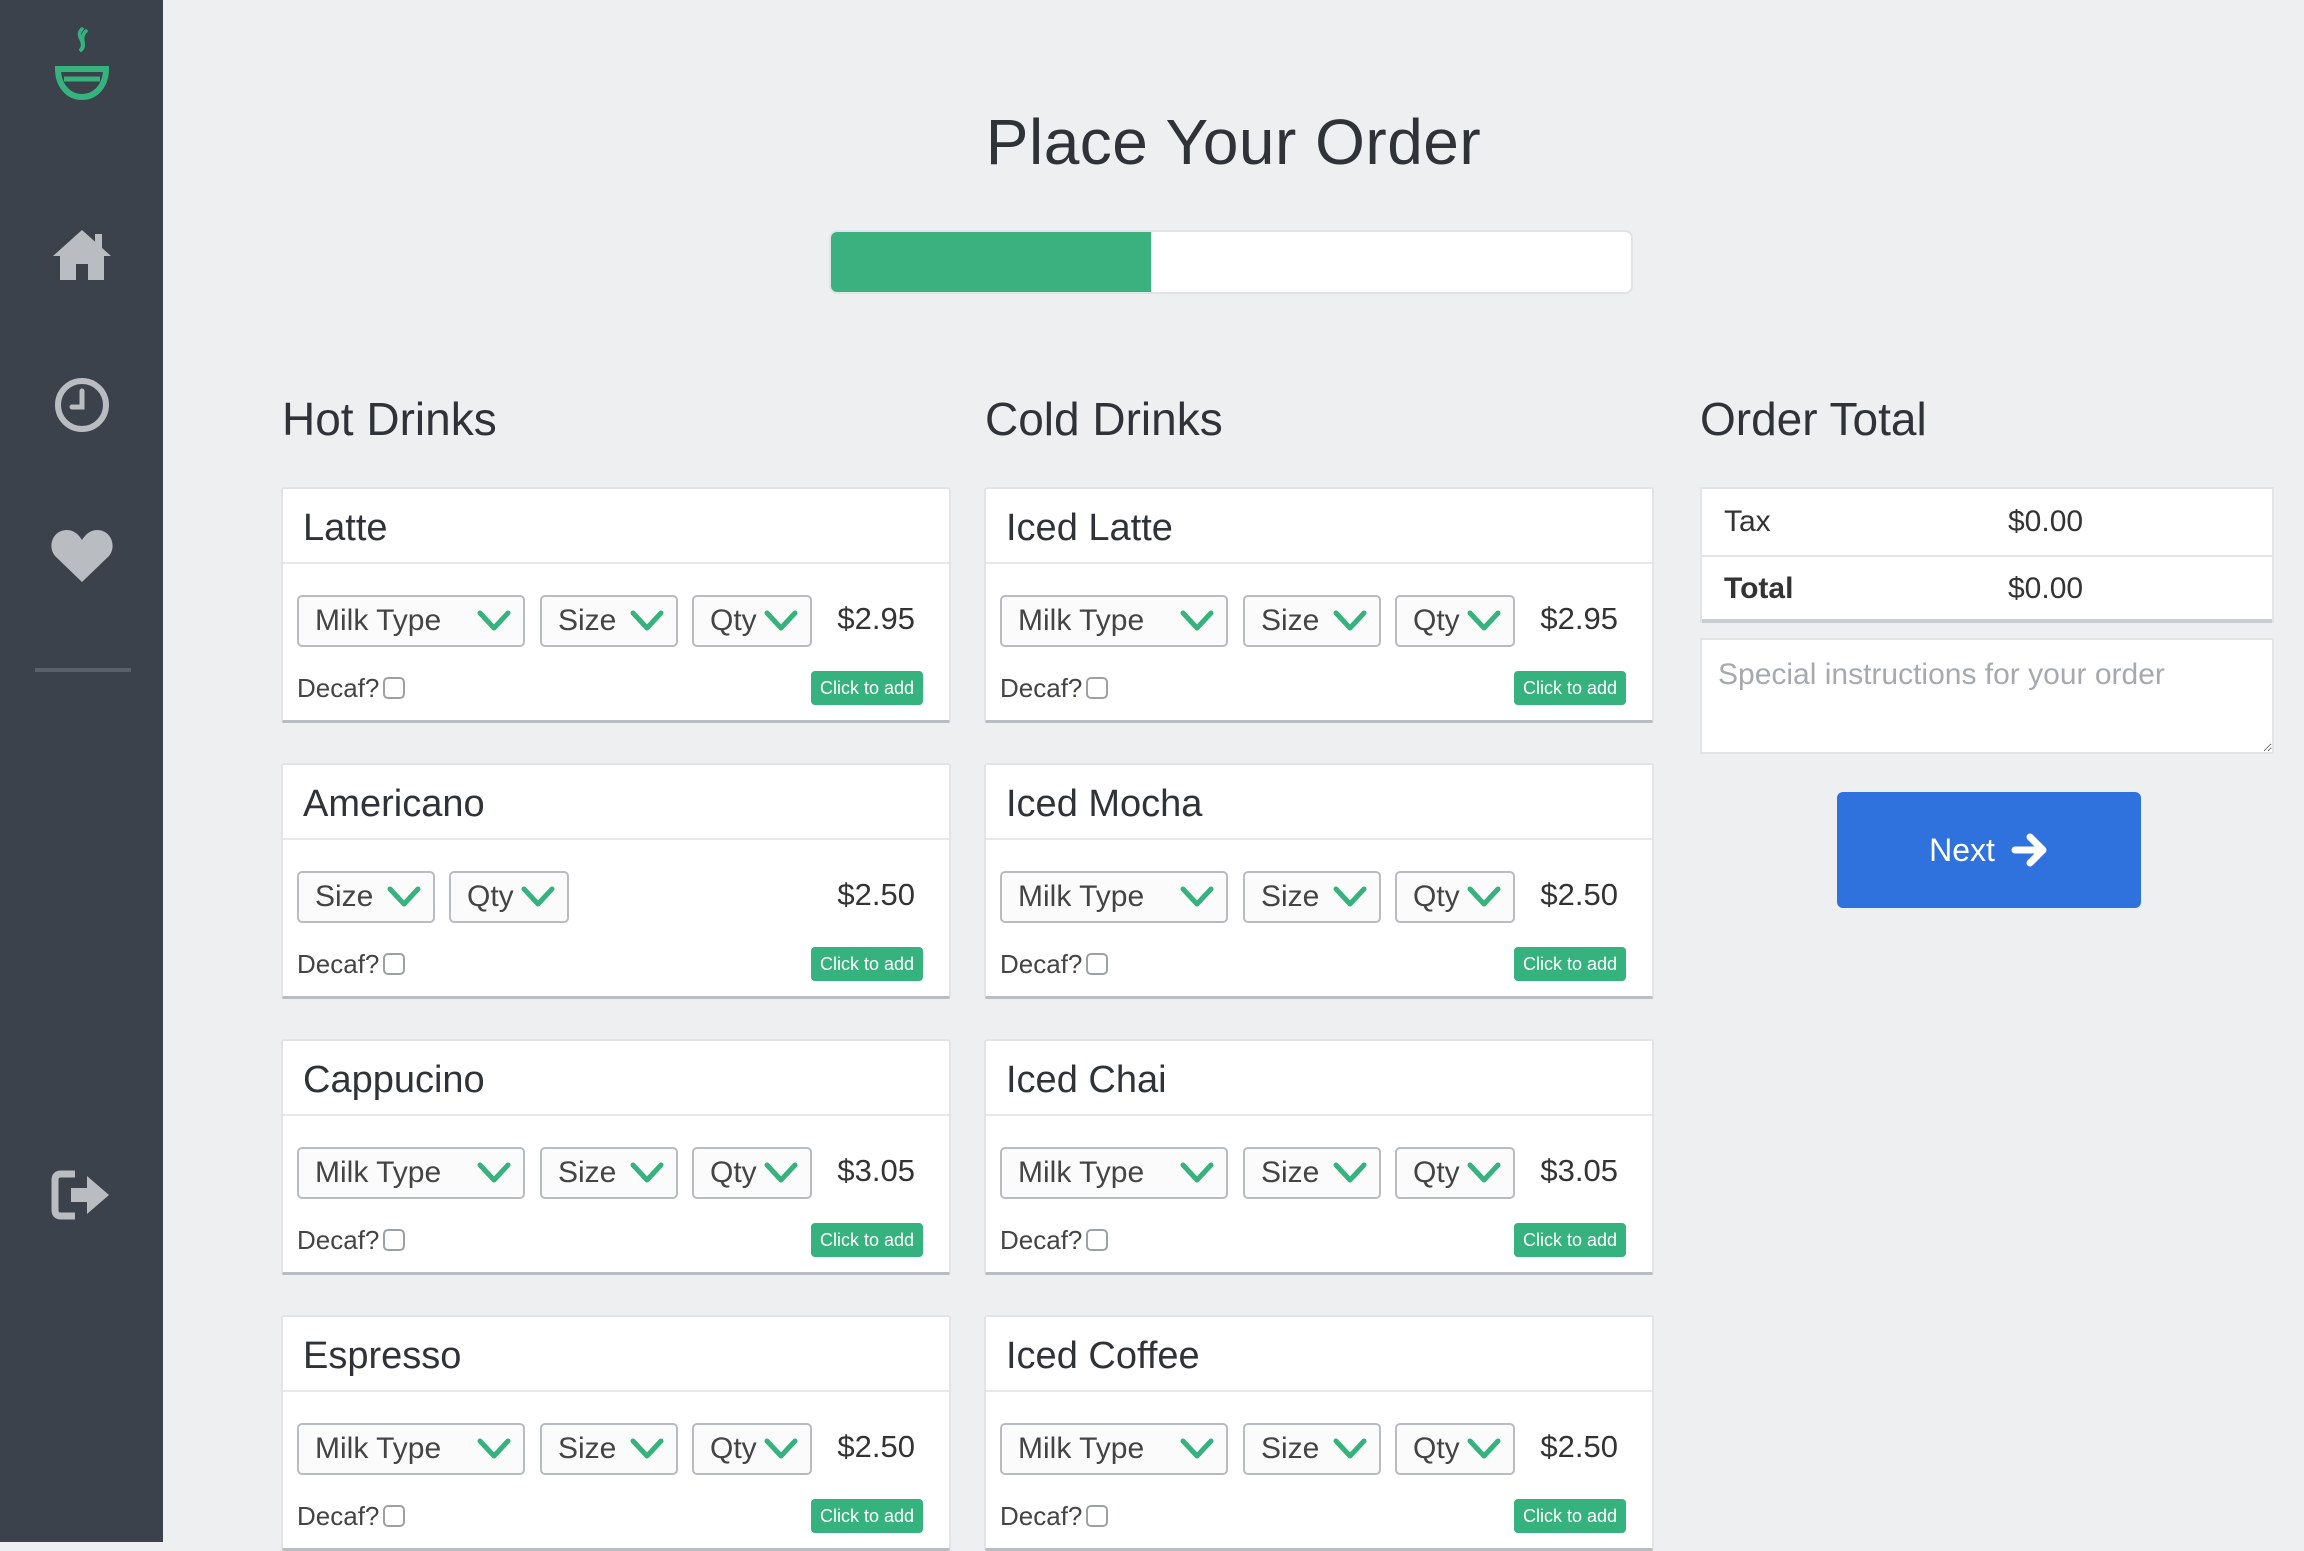  What do you see at coordinates (81, 255) in the screenshot?
I see `home-icon` at bounding box center [81, 255].